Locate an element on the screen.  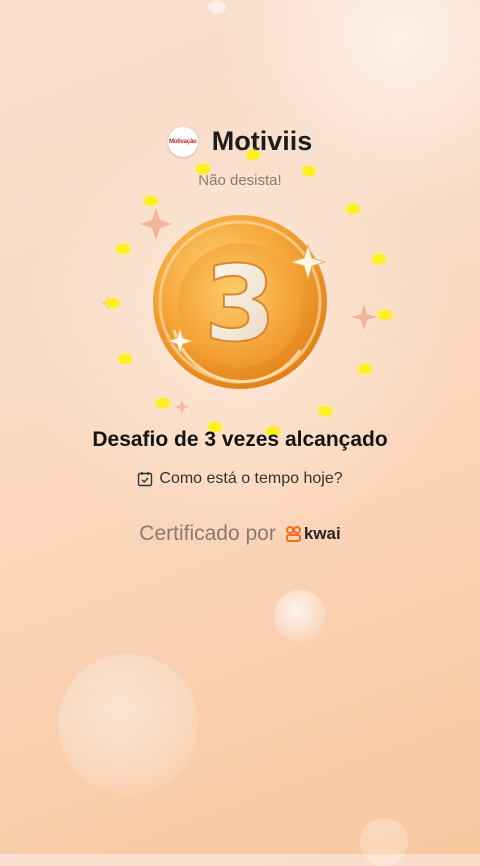
tagline: Não desista! is located at coordinates (240, 180).